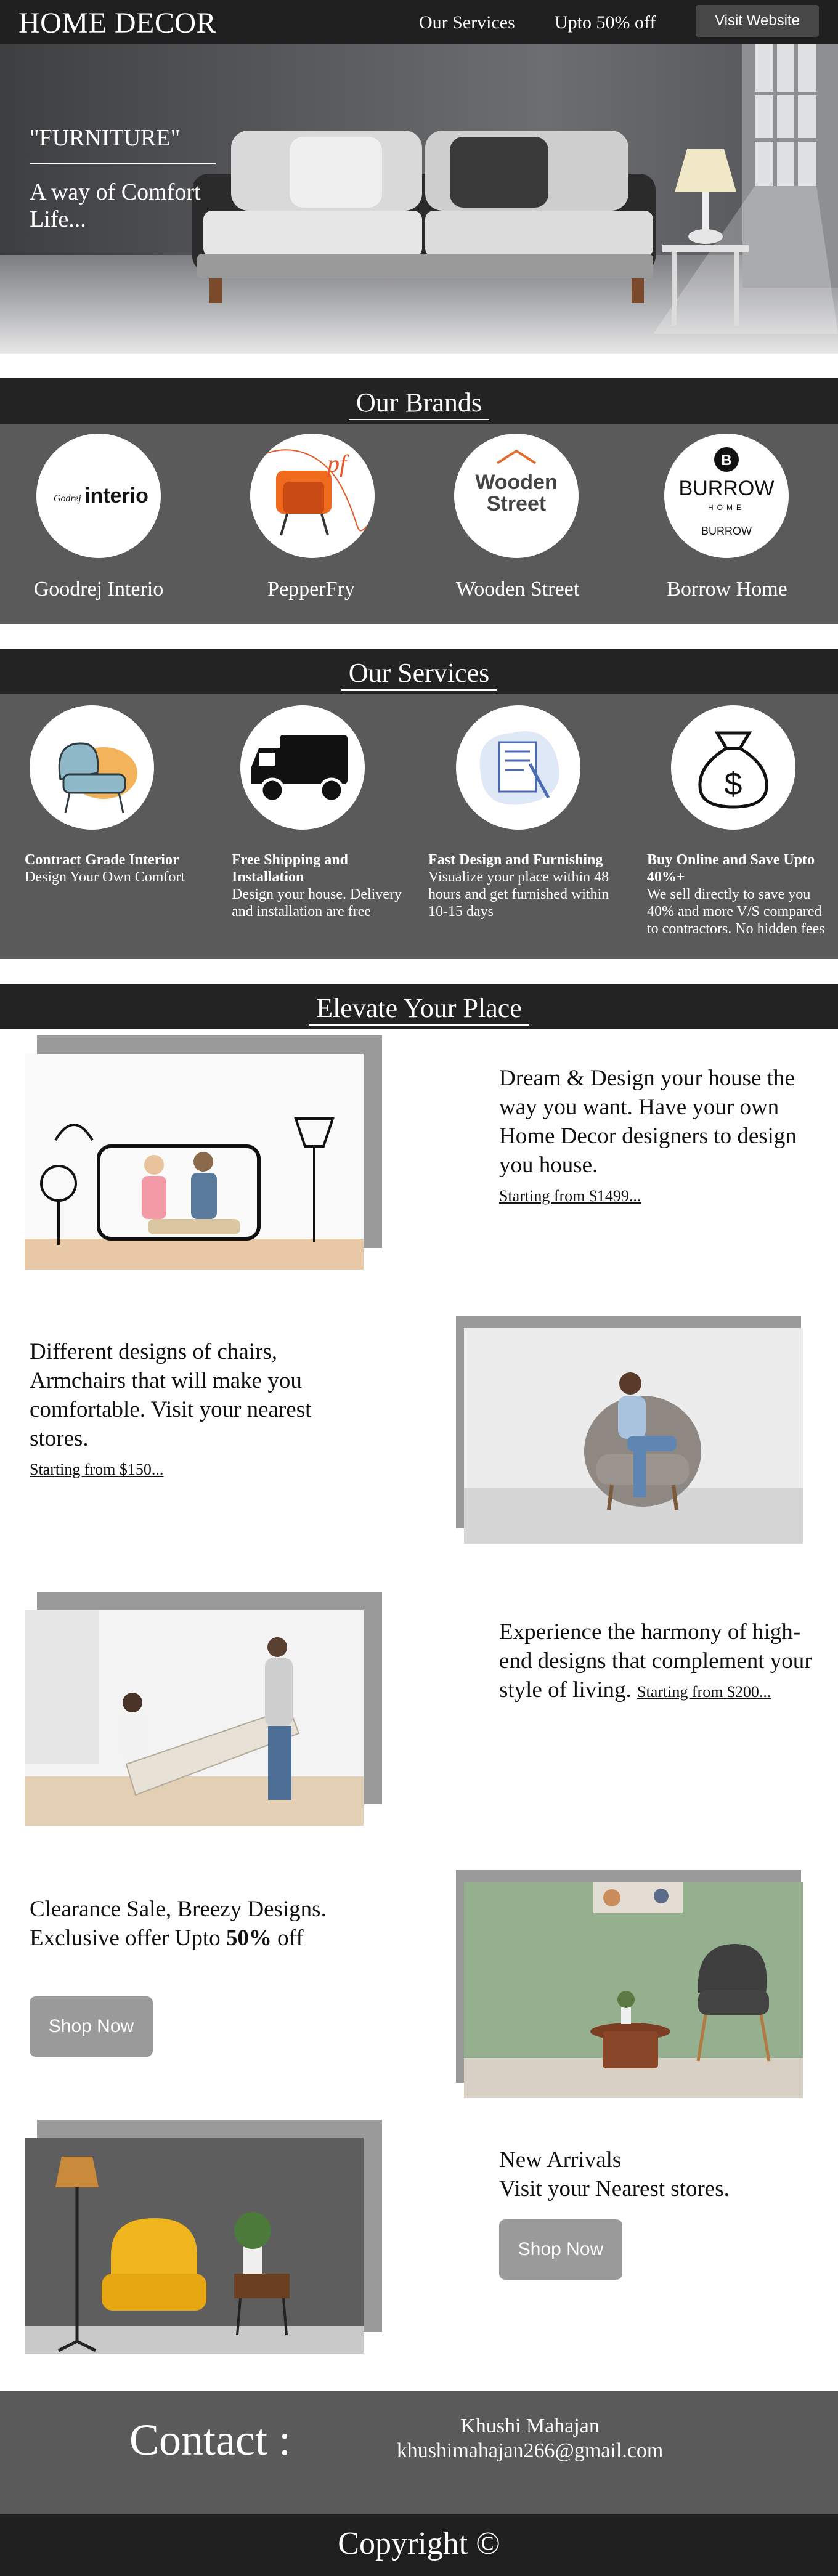 The image size is (838, 2576). I want to click on nav-link-offer: Upto 50% off, so click(605, 22).